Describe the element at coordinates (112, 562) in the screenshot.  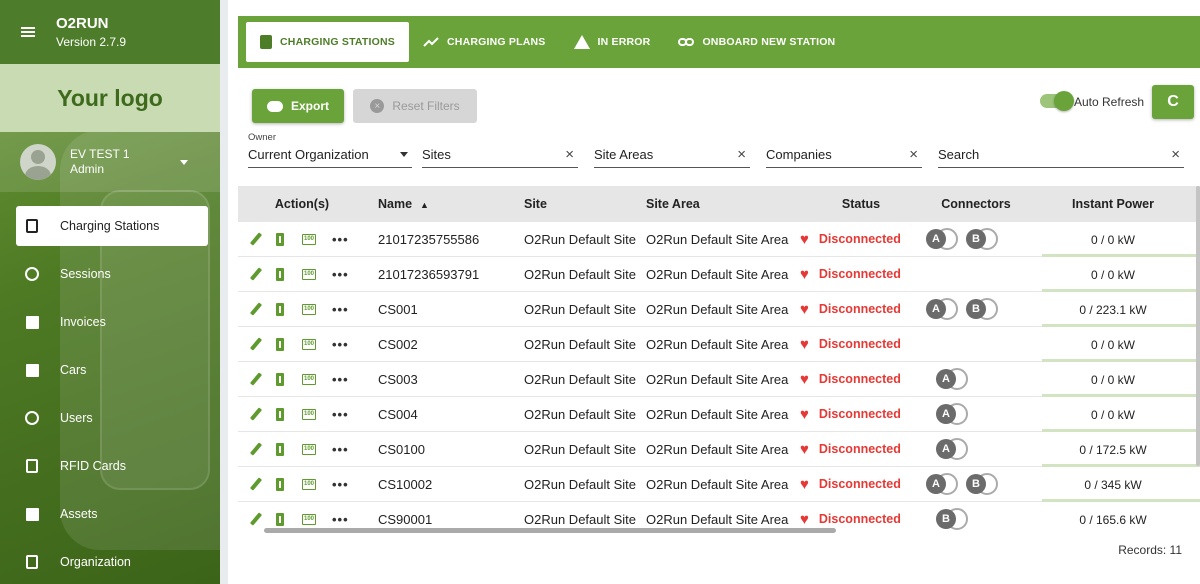
I see `sidebar-item-organization: Organization` at that location.